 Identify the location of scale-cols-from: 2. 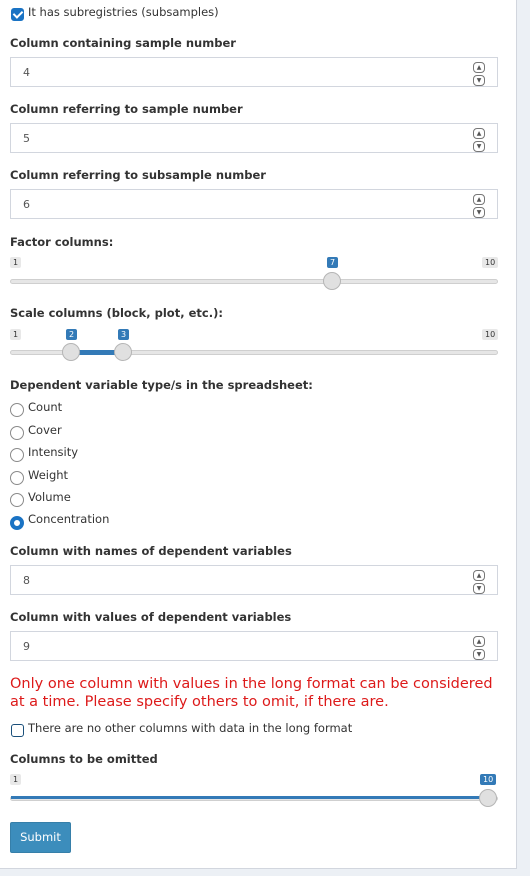
(72, 334).